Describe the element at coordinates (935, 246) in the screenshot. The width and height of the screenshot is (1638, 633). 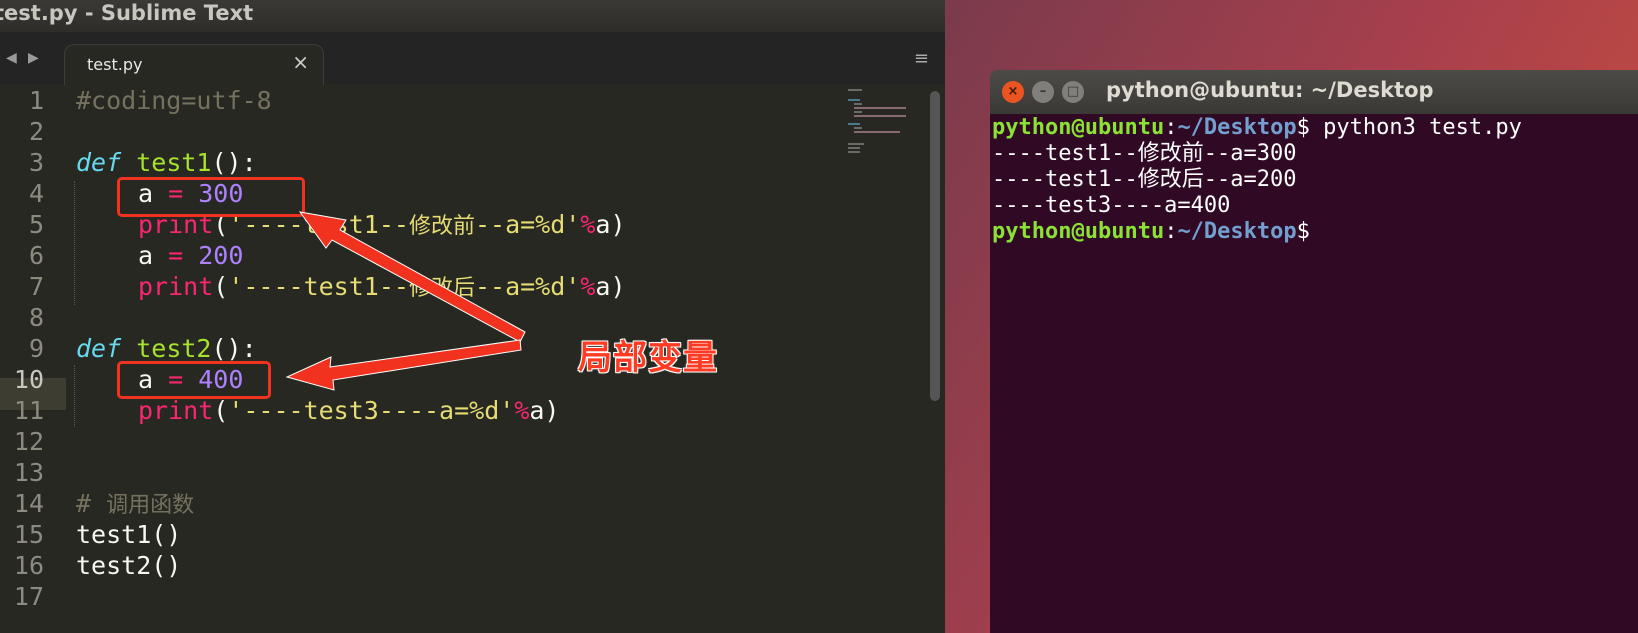
I see `vertical-scrollbar` at that location.